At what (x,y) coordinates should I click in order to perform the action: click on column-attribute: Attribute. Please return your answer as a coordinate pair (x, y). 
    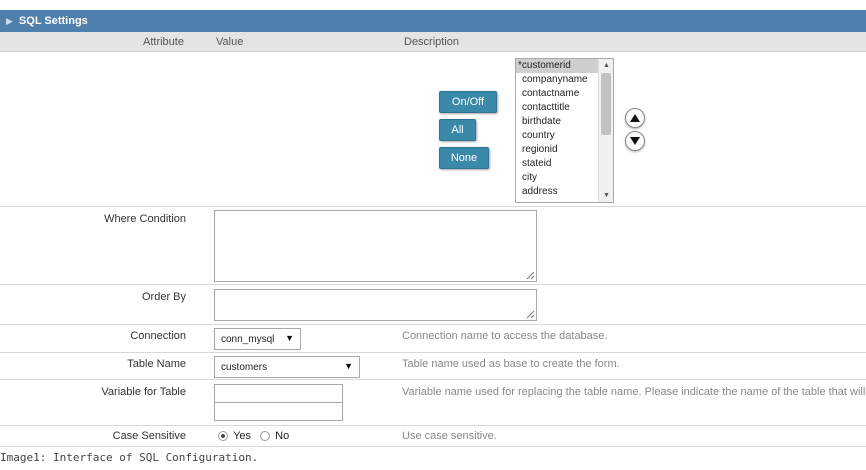
    Looking at the image, I should click on (163, 42).